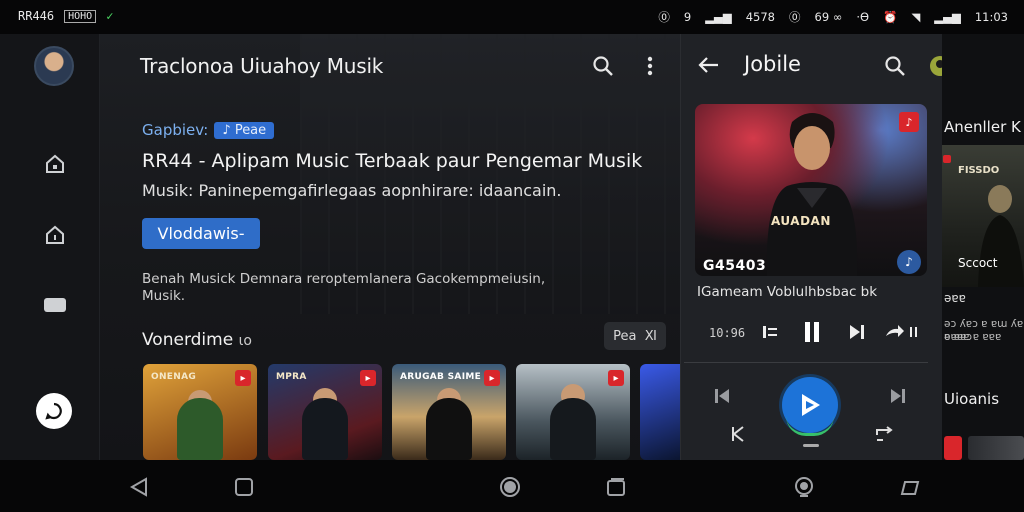  I want to click on page-title: Traclonoa Uiuahoy Musik, so click(262, 66).